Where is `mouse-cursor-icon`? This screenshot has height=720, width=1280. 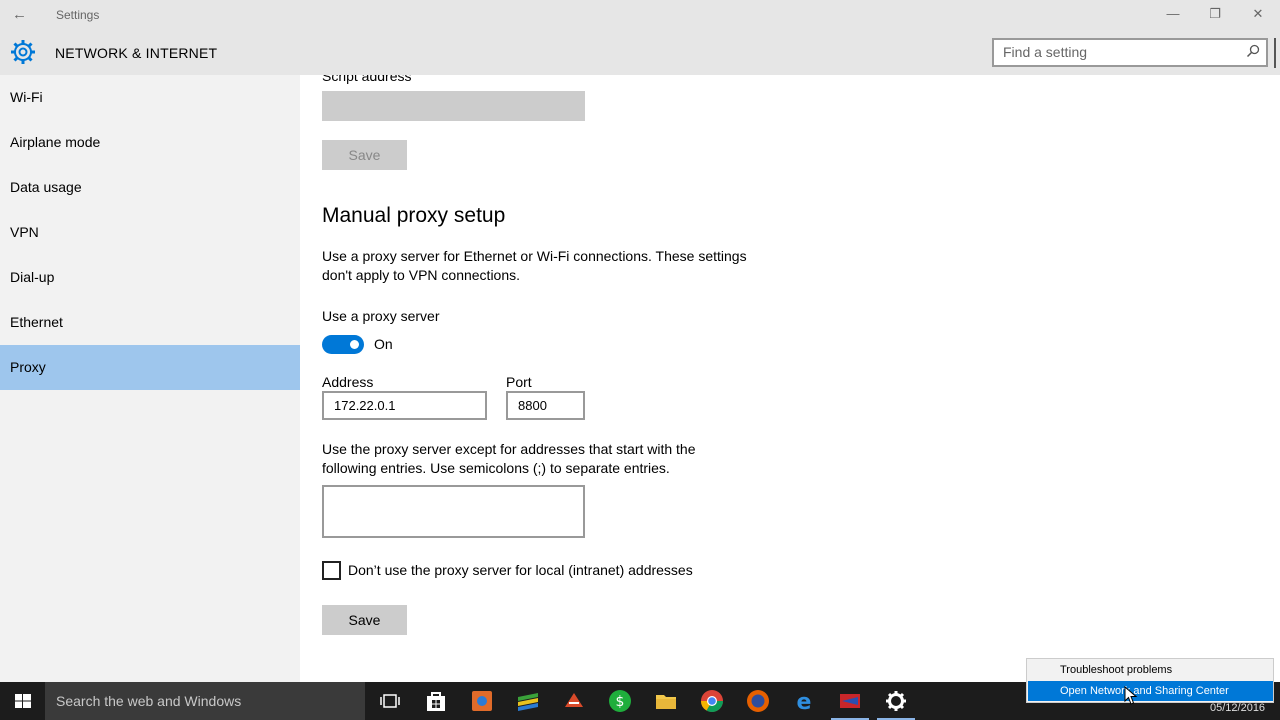
mouse-cursor-icon is located at coordinates (1131, 695).